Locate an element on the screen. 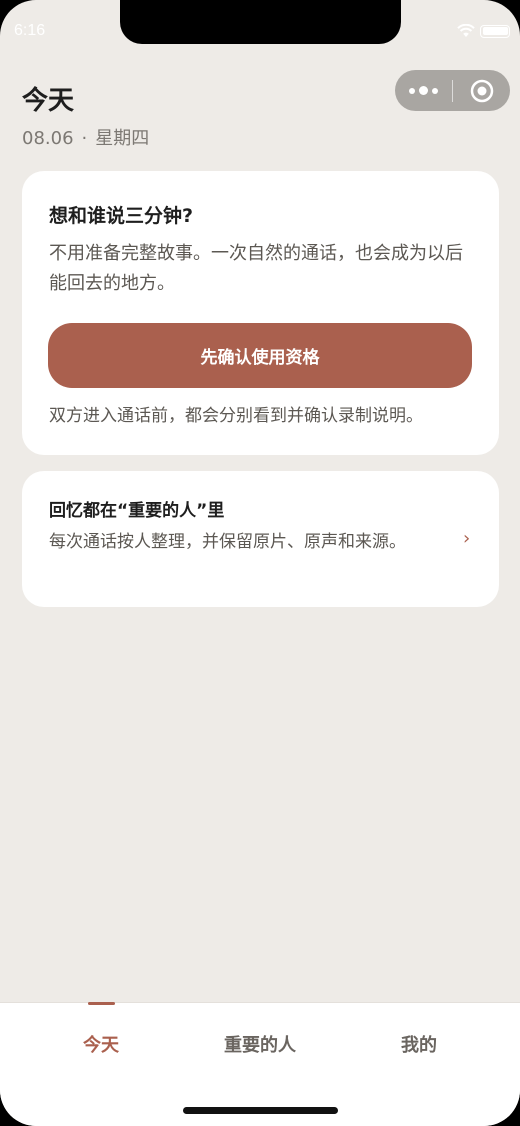 The height and width of the screenshot is (1126, 520). battery-icon is located at coordinates (495, 31).